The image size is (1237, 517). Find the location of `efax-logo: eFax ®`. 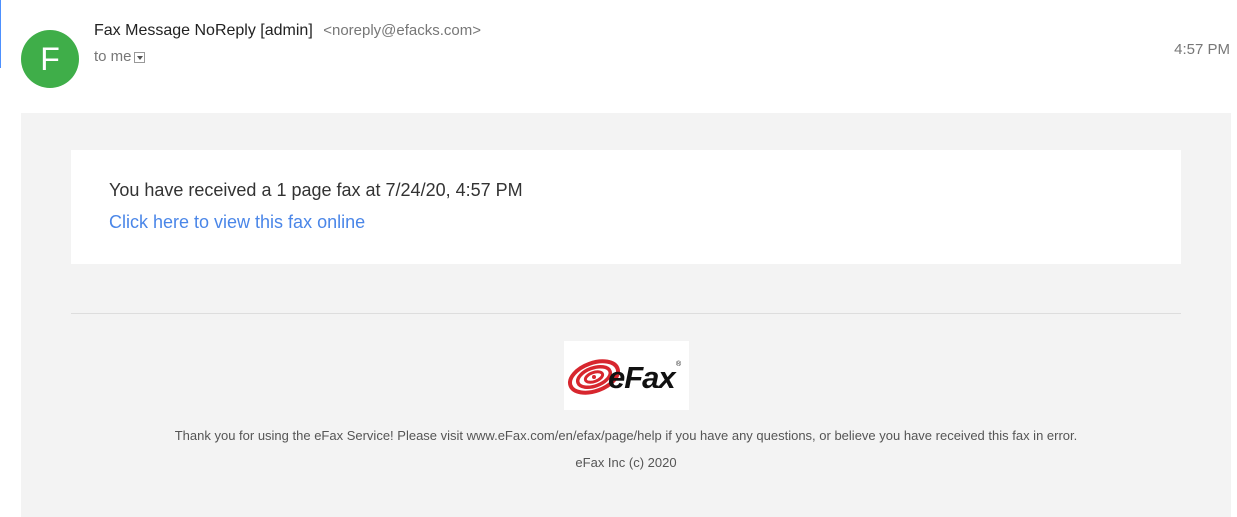

efax-logo: eFax ® is located at coordinates (626, 375).